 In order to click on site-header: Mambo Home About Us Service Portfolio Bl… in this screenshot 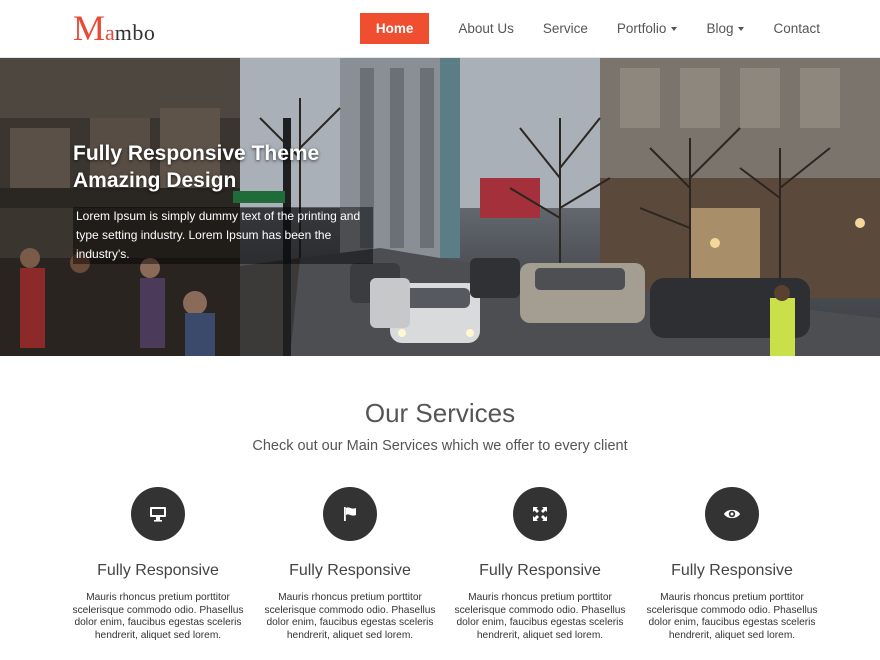, I will do `click(440, 29)`.